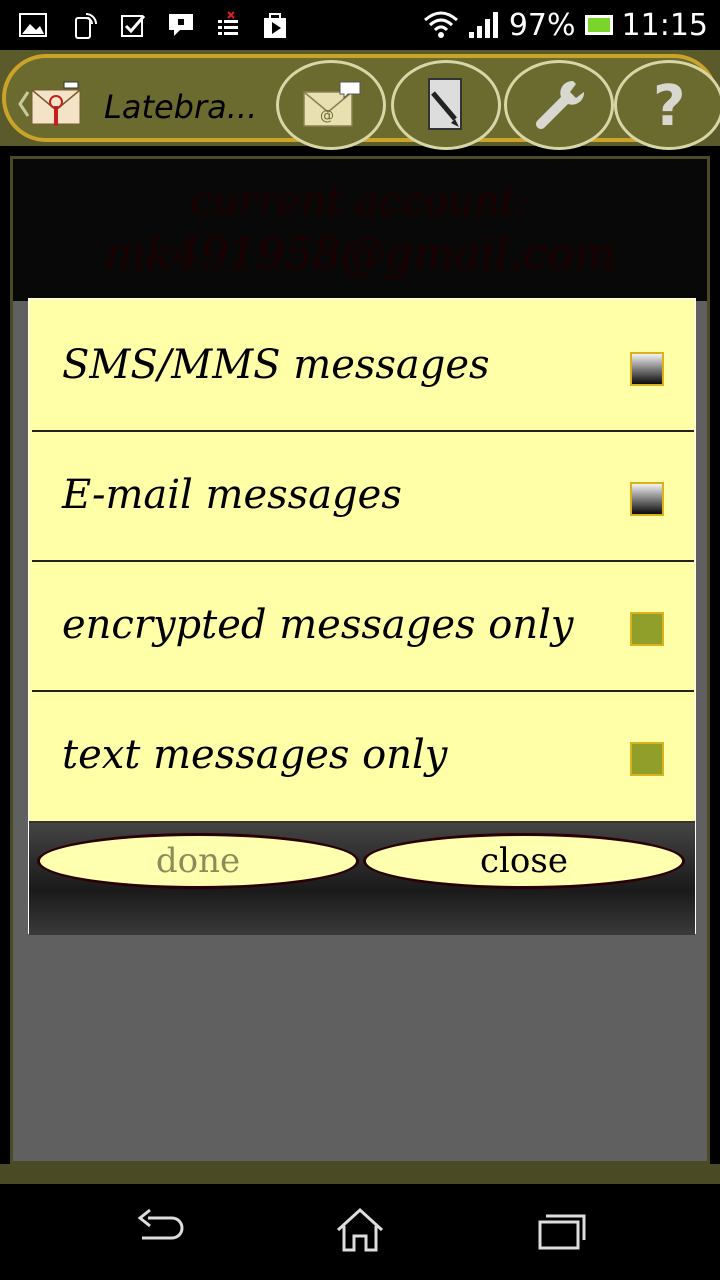  What do you see at coordinates (276, 365) in the screenshot?
I see `option-label: SMS/MMS messages` at bounding box center [276, 365].